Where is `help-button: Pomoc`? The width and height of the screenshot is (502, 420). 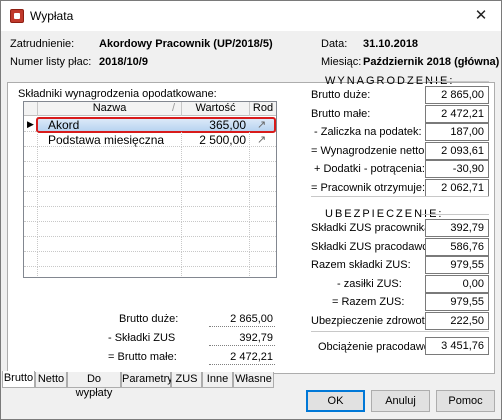 help-button: Pomoc is located at coordinates (465, 401).